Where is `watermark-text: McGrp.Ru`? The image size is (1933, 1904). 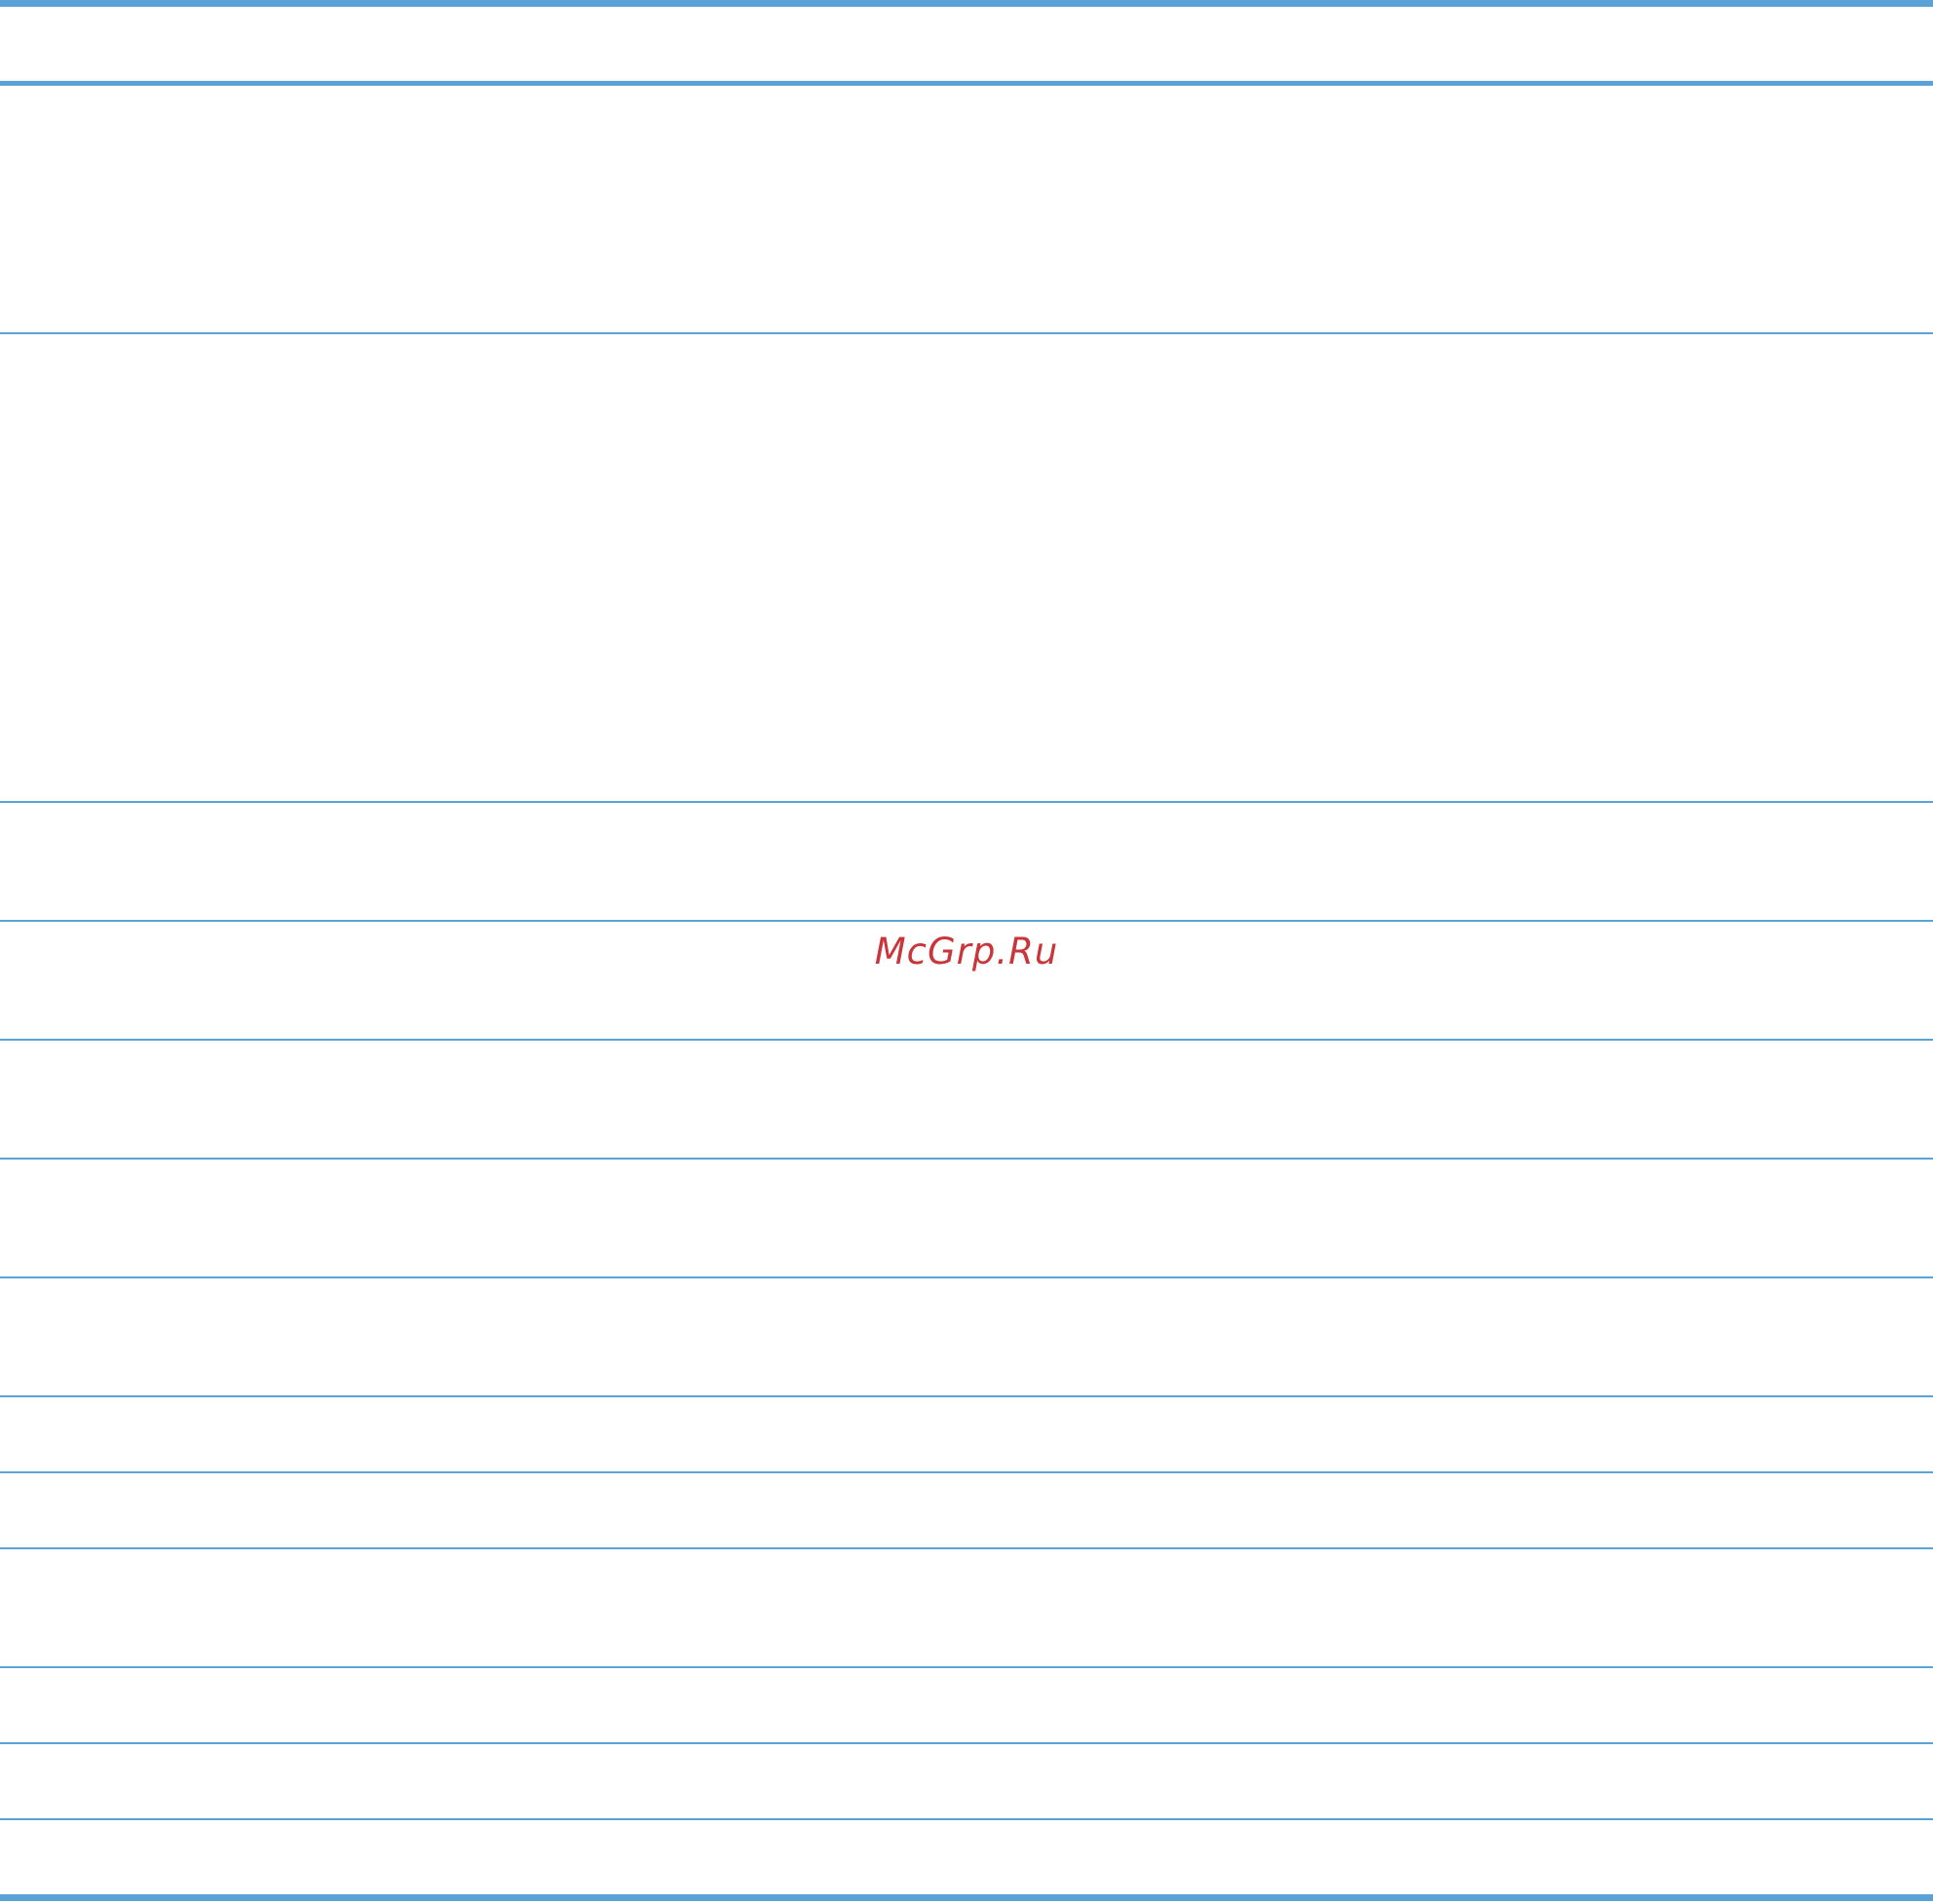 watermark-text: McGrp.Ru is located at coordinates (967, 951).